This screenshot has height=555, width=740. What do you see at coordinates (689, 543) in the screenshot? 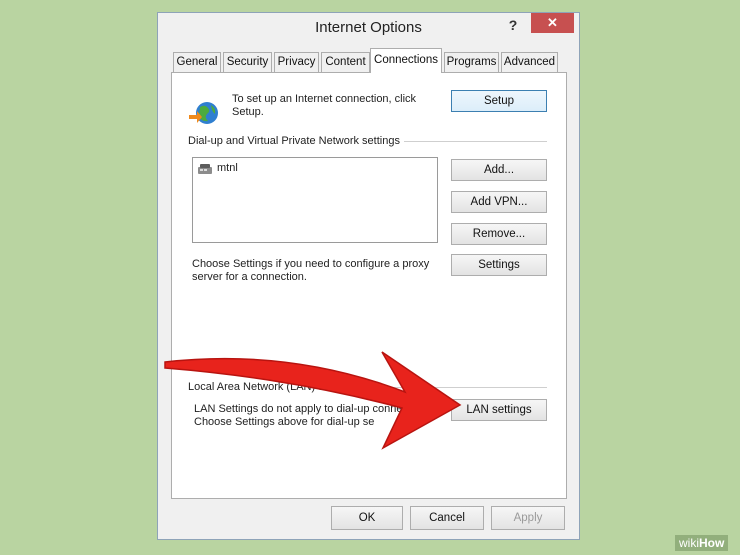
I see `watermark-wiki: wiki` at bounding box center [689, 543].